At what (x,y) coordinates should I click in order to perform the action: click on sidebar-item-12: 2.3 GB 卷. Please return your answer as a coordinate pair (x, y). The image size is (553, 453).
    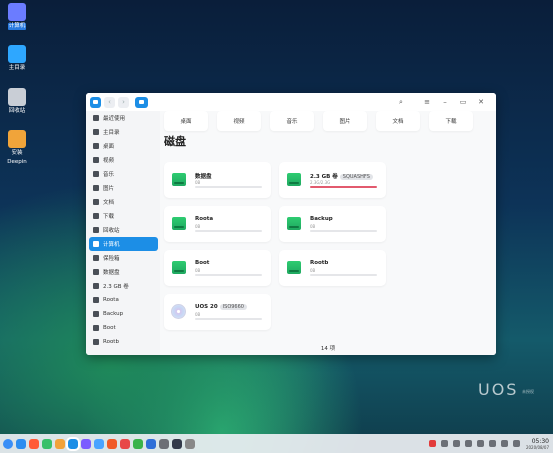
    Looking at the image, I should click on (123, 286).